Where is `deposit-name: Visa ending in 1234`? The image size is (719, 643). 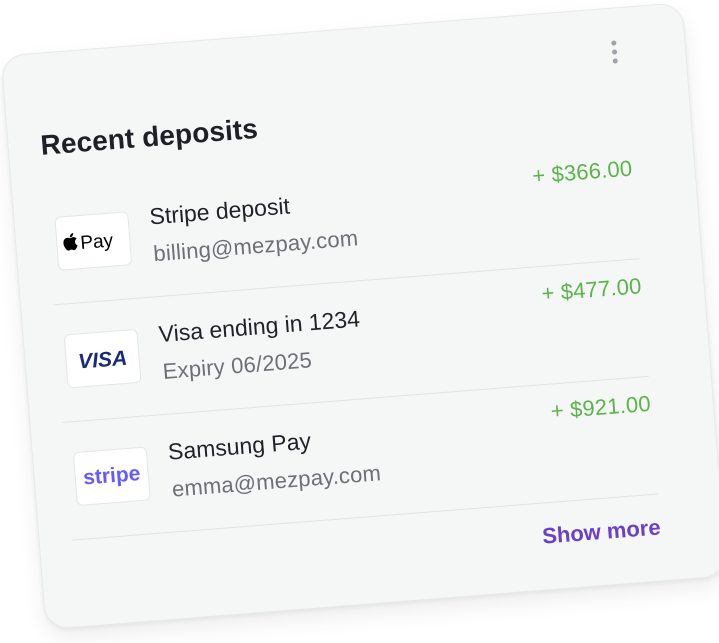 deposit-name: Visa ending in 1234 is located at coordinates (259, 326).